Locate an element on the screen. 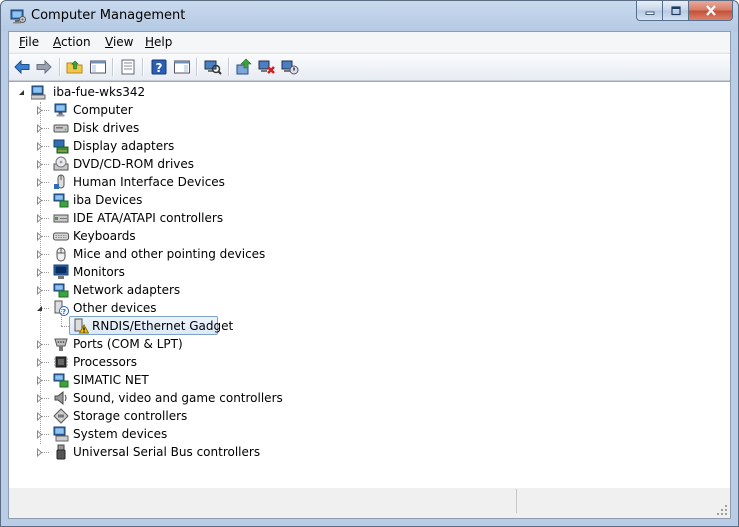 The height and width of the screenshot is (527, 739). maximize-icon is located at coordinates (675, 10).